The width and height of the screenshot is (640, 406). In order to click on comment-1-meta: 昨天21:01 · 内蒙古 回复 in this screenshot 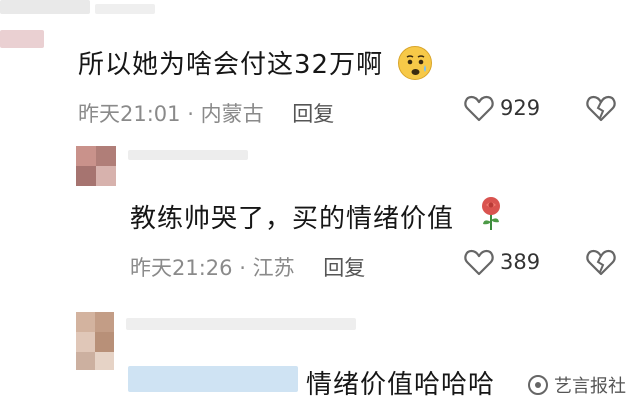, I will do `click(206, 113)`.